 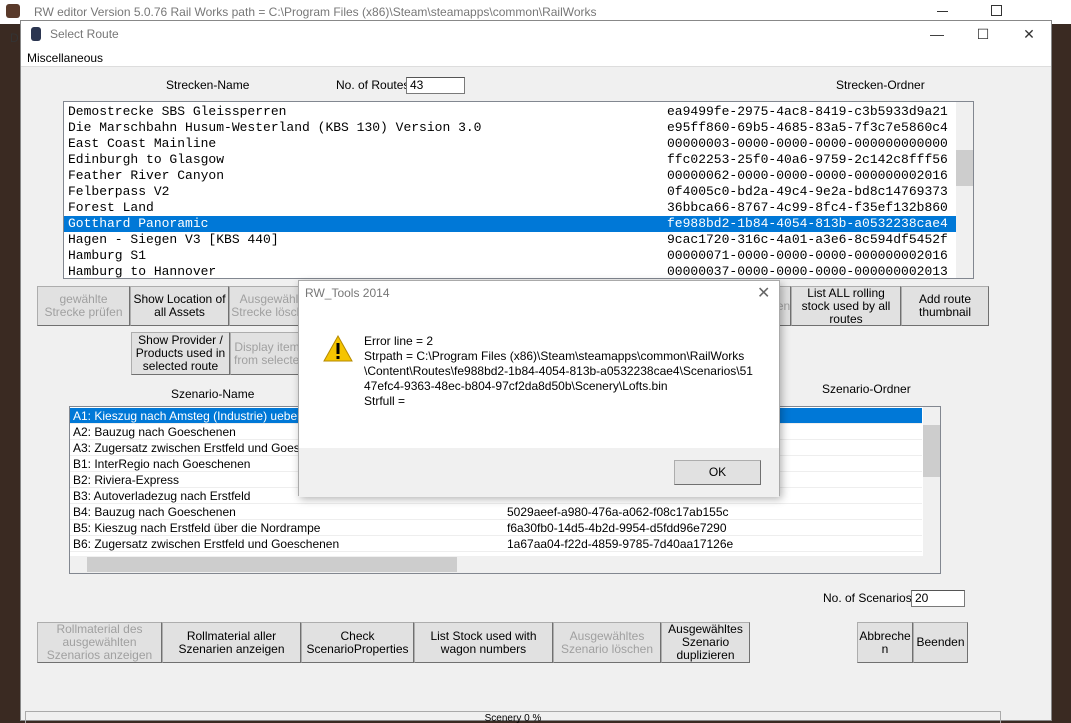 I want to click on progress-bar: Scenery 0 %, so click(x=513, y=717).